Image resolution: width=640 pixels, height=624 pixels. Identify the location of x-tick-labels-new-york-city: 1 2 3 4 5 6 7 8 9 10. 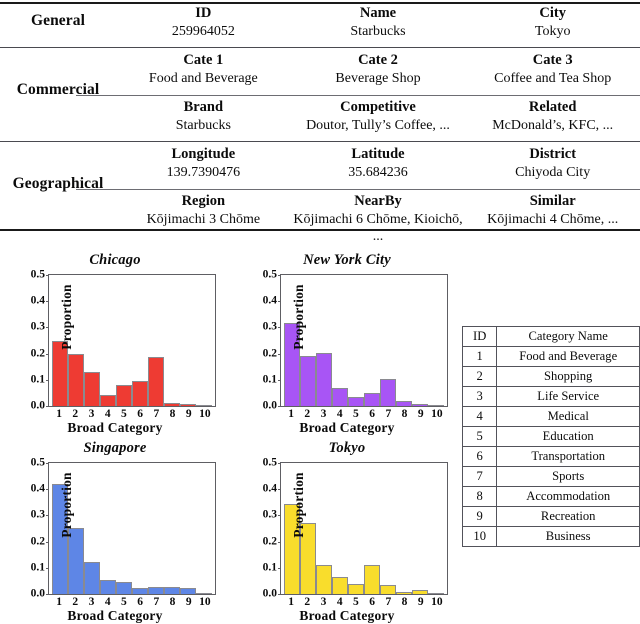
(364, 414).